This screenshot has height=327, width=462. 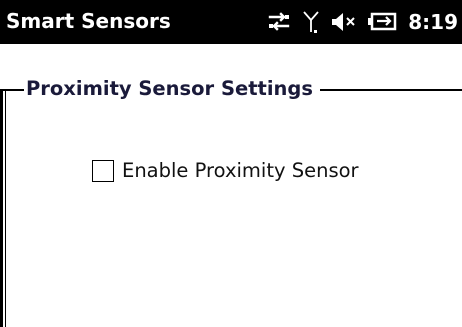 What do you see at coordinates (344, 22) in the screenshot?
I see `speaker-muted-icon` at bounding box center [344, 22].